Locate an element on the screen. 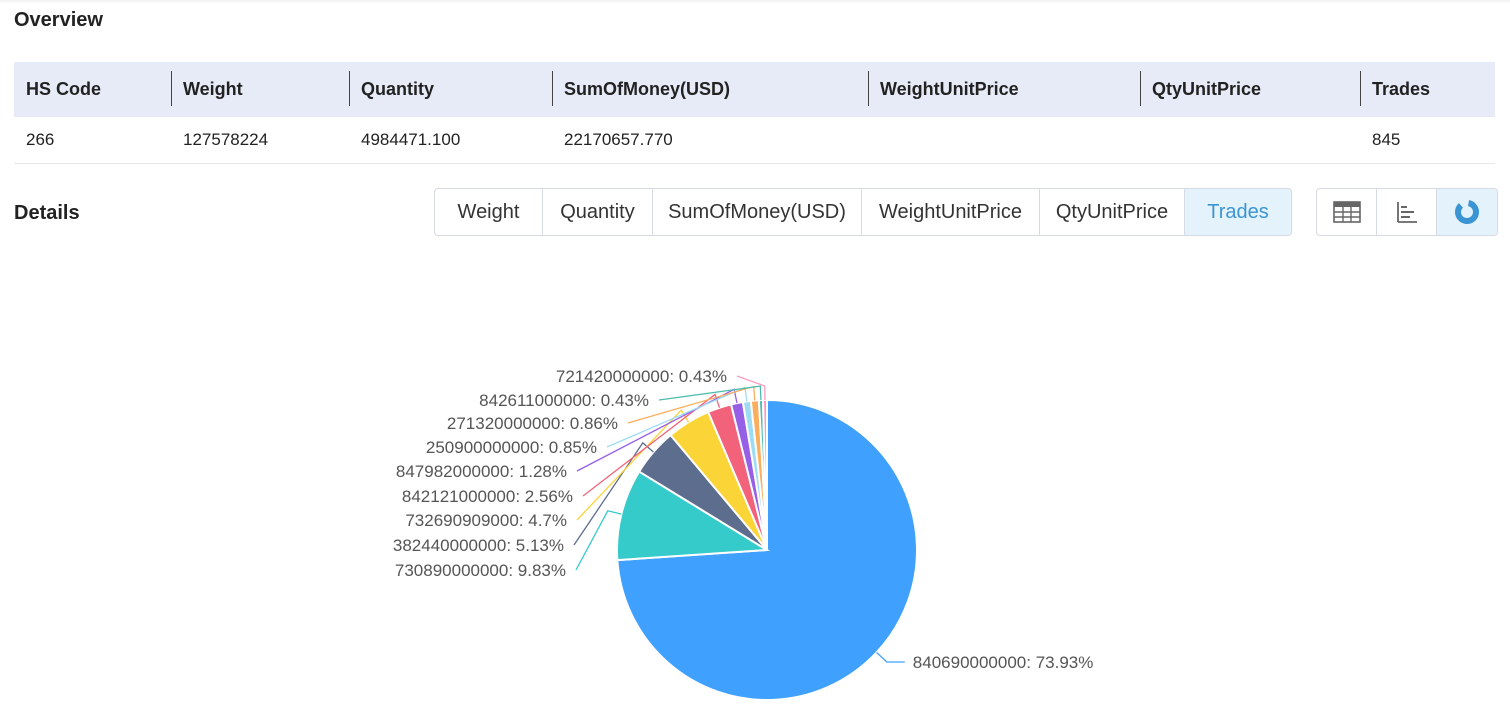  cell-weight: 127578224 is located at coordinates (260, 140).